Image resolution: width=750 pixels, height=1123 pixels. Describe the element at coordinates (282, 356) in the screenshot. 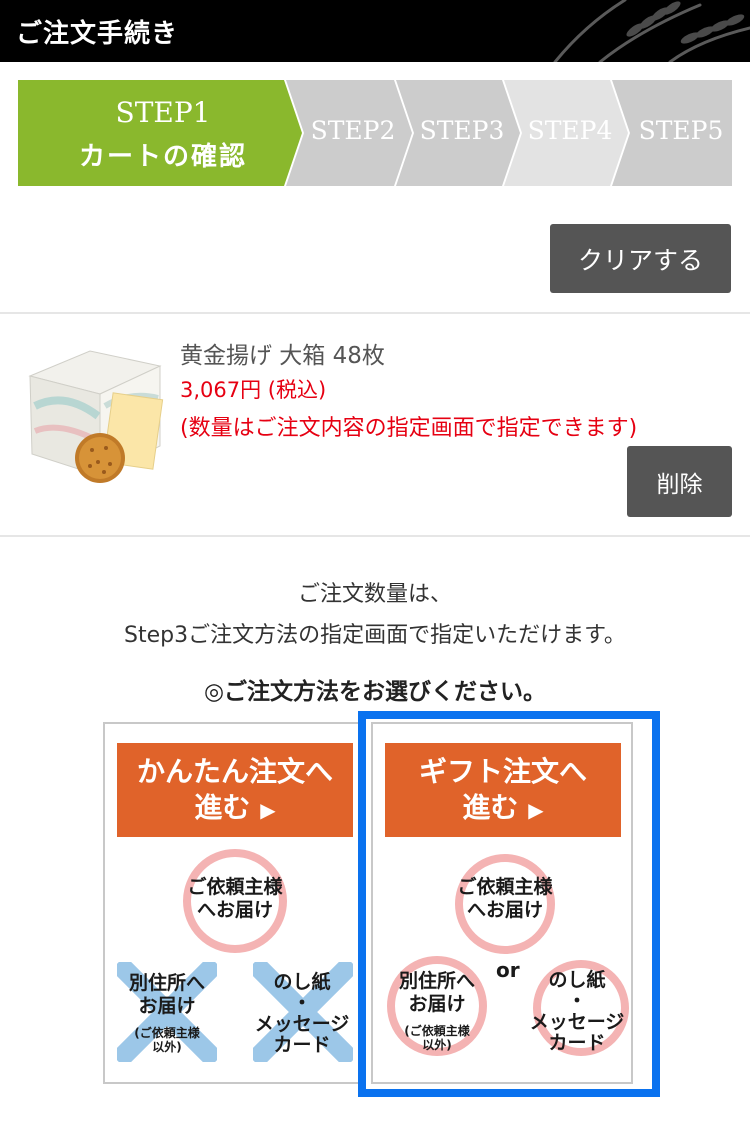

I see `product-name: 黄金揚げ 大箱 48枚` at that location.